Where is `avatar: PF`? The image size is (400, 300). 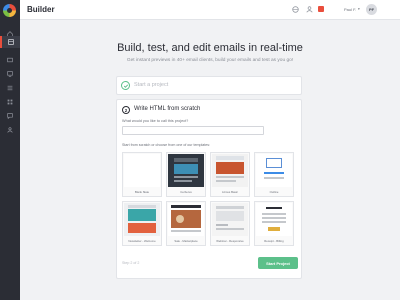 avatar: PF is located at coordinates (371, 9).